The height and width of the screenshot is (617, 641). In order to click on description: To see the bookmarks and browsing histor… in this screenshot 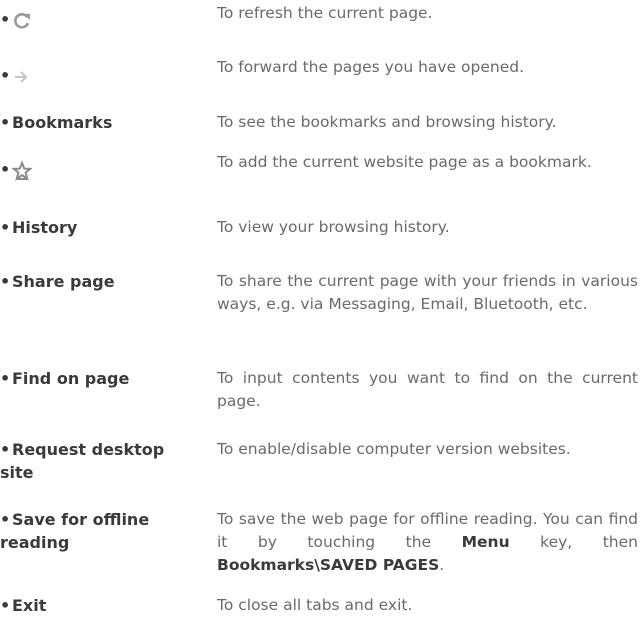, I will do `click(387, 122)`.